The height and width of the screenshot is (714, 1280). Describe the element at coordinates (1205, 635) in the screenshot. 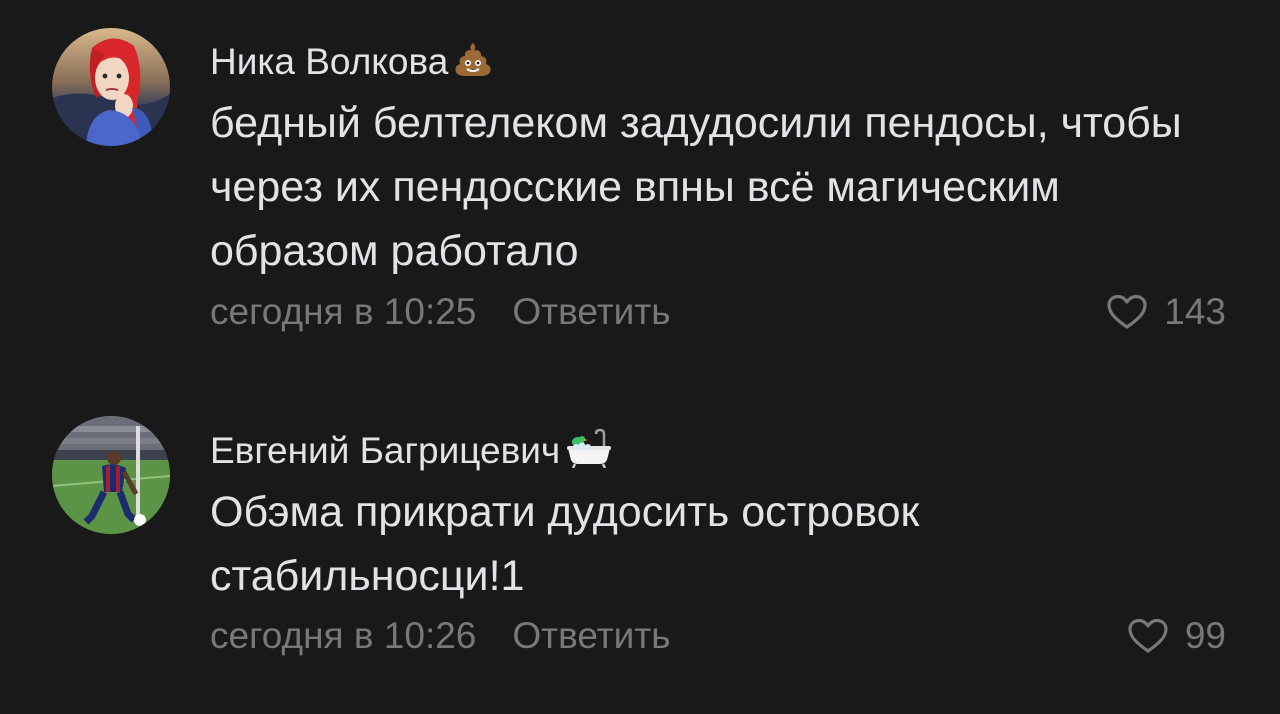

I see `like-count: 99` at that location.